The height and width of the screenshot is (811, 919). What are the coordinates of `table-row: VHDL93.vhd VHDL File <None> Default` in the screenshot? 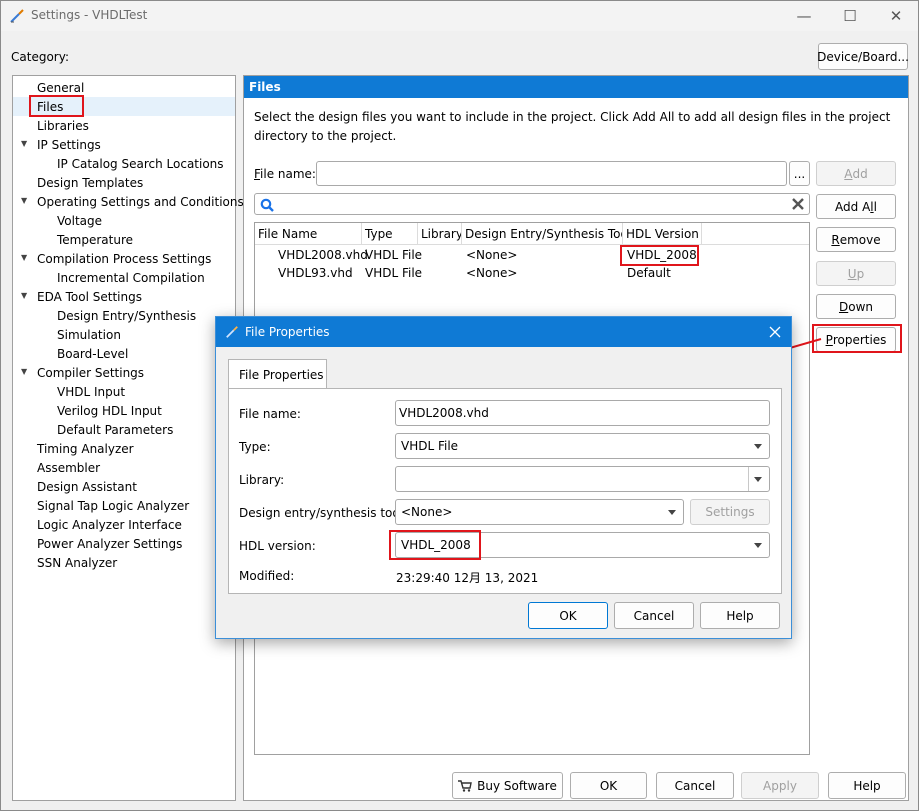 It's located at (532, 275).